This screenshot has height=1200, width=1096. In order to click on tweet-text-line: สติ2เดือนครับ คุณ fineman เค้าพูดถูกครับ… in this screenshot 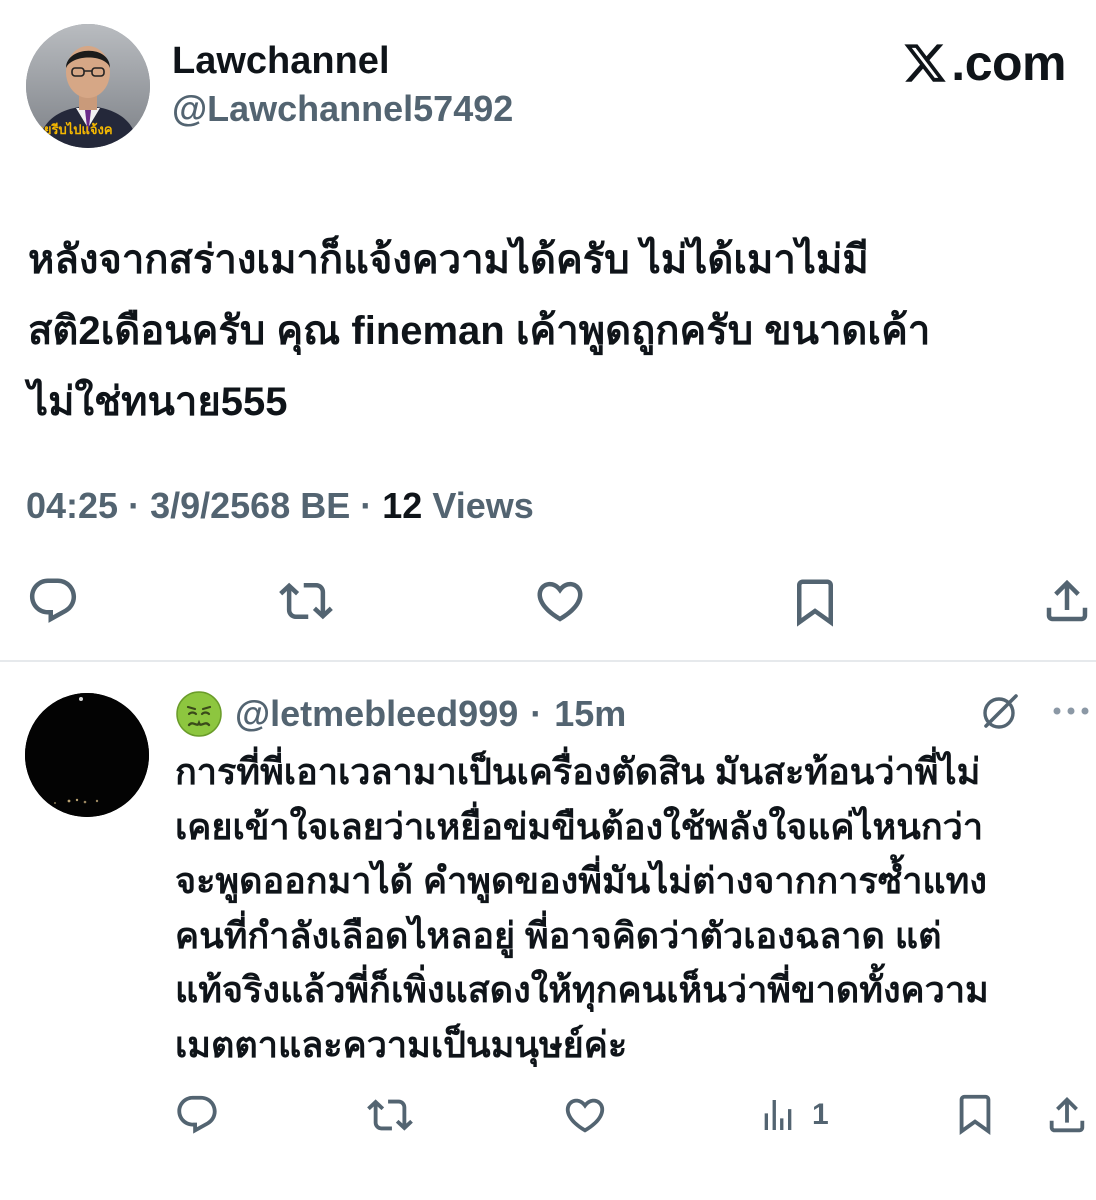, I will do `click(479, 331)`.